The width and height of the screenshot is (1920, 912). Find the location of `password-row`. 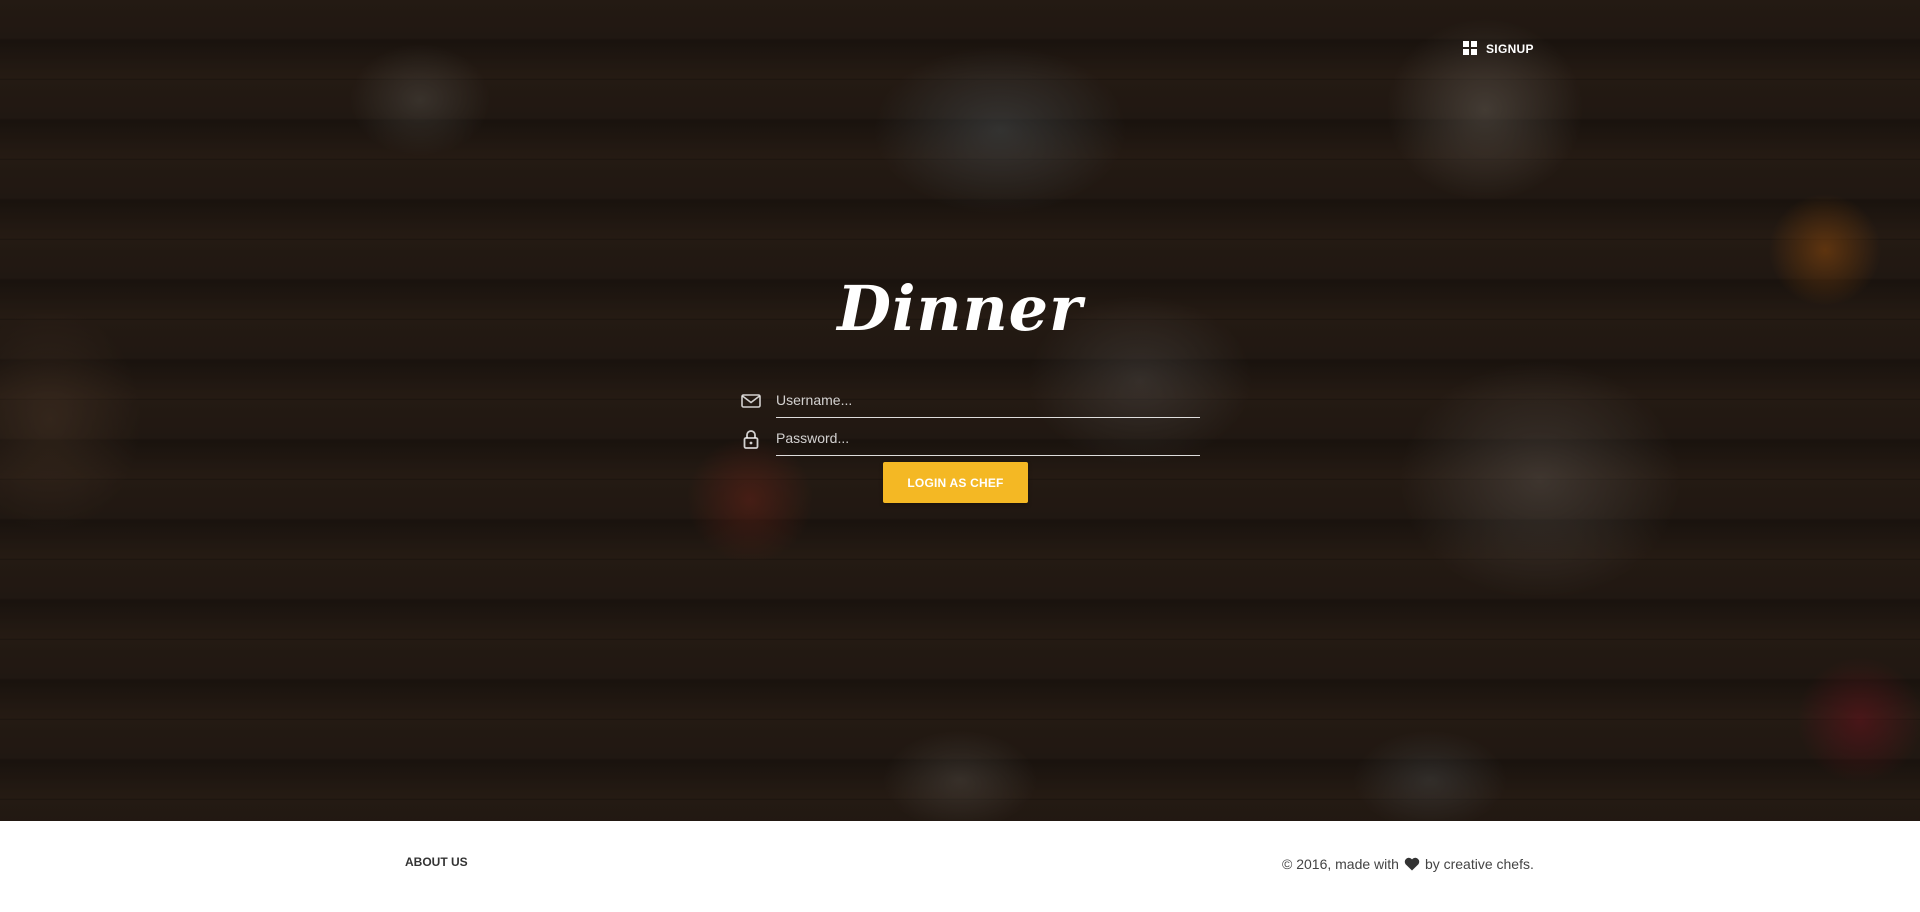

password-row is located at coordinates (970, 439).